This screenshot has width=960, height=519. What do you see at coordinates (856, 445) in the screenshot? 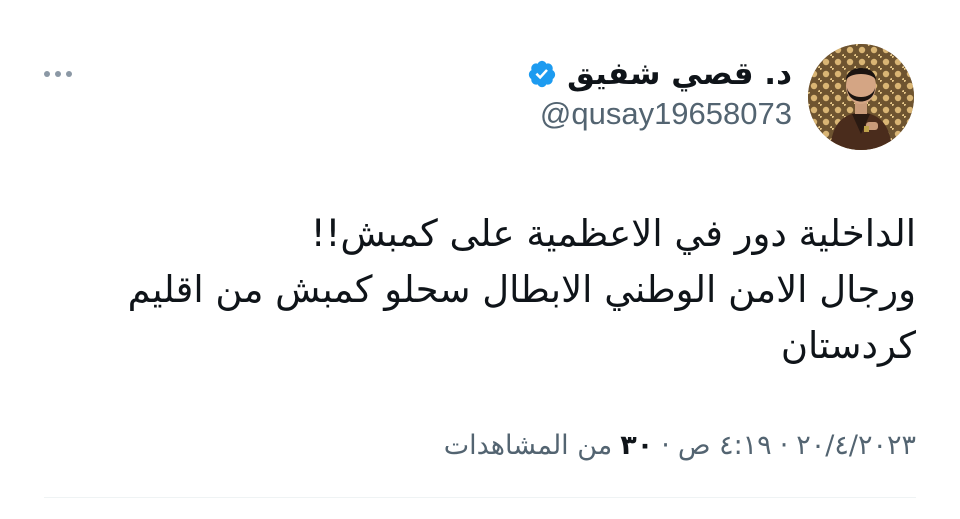
I see `tweet-date: ٢٠/٤/٢٠٢٣` at bounding box center [856, 445].